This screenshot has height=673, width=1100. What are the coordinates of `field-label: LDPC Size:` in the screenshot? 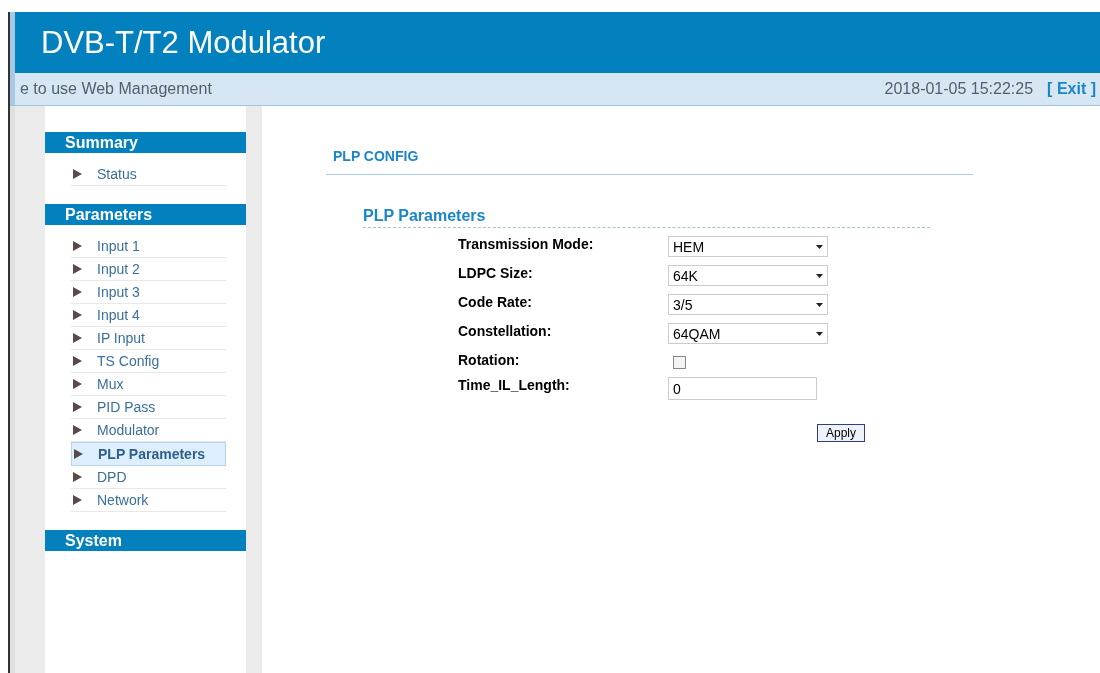 It's located at (496, 274).